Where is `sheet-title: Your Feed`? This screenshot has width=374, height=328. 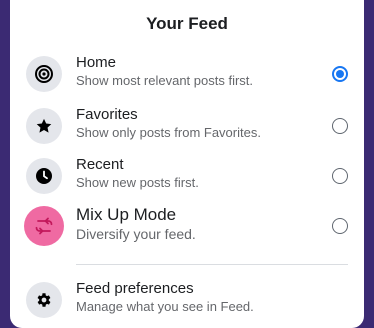
sheet-title: Your Feed is located at coordinates (187, 23).